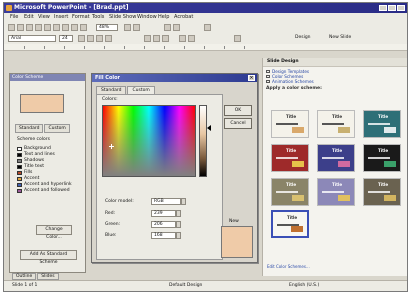  Describe the element at coordinates (163, 213) in the screenshot. I see `red-input: 239` at that location.